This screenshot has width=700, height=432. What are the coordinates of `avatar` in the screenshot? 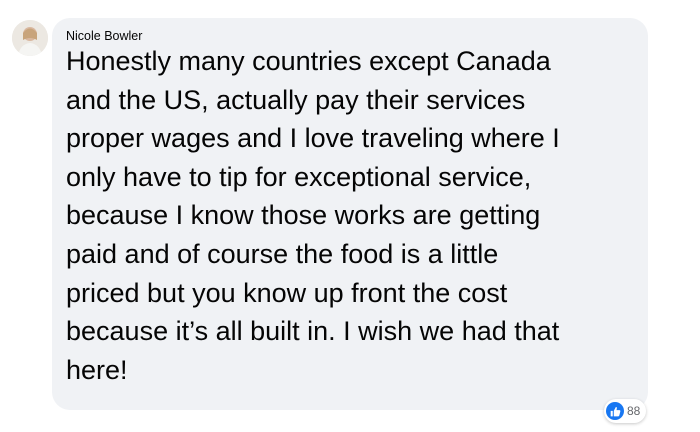 It's located at (30, 38).